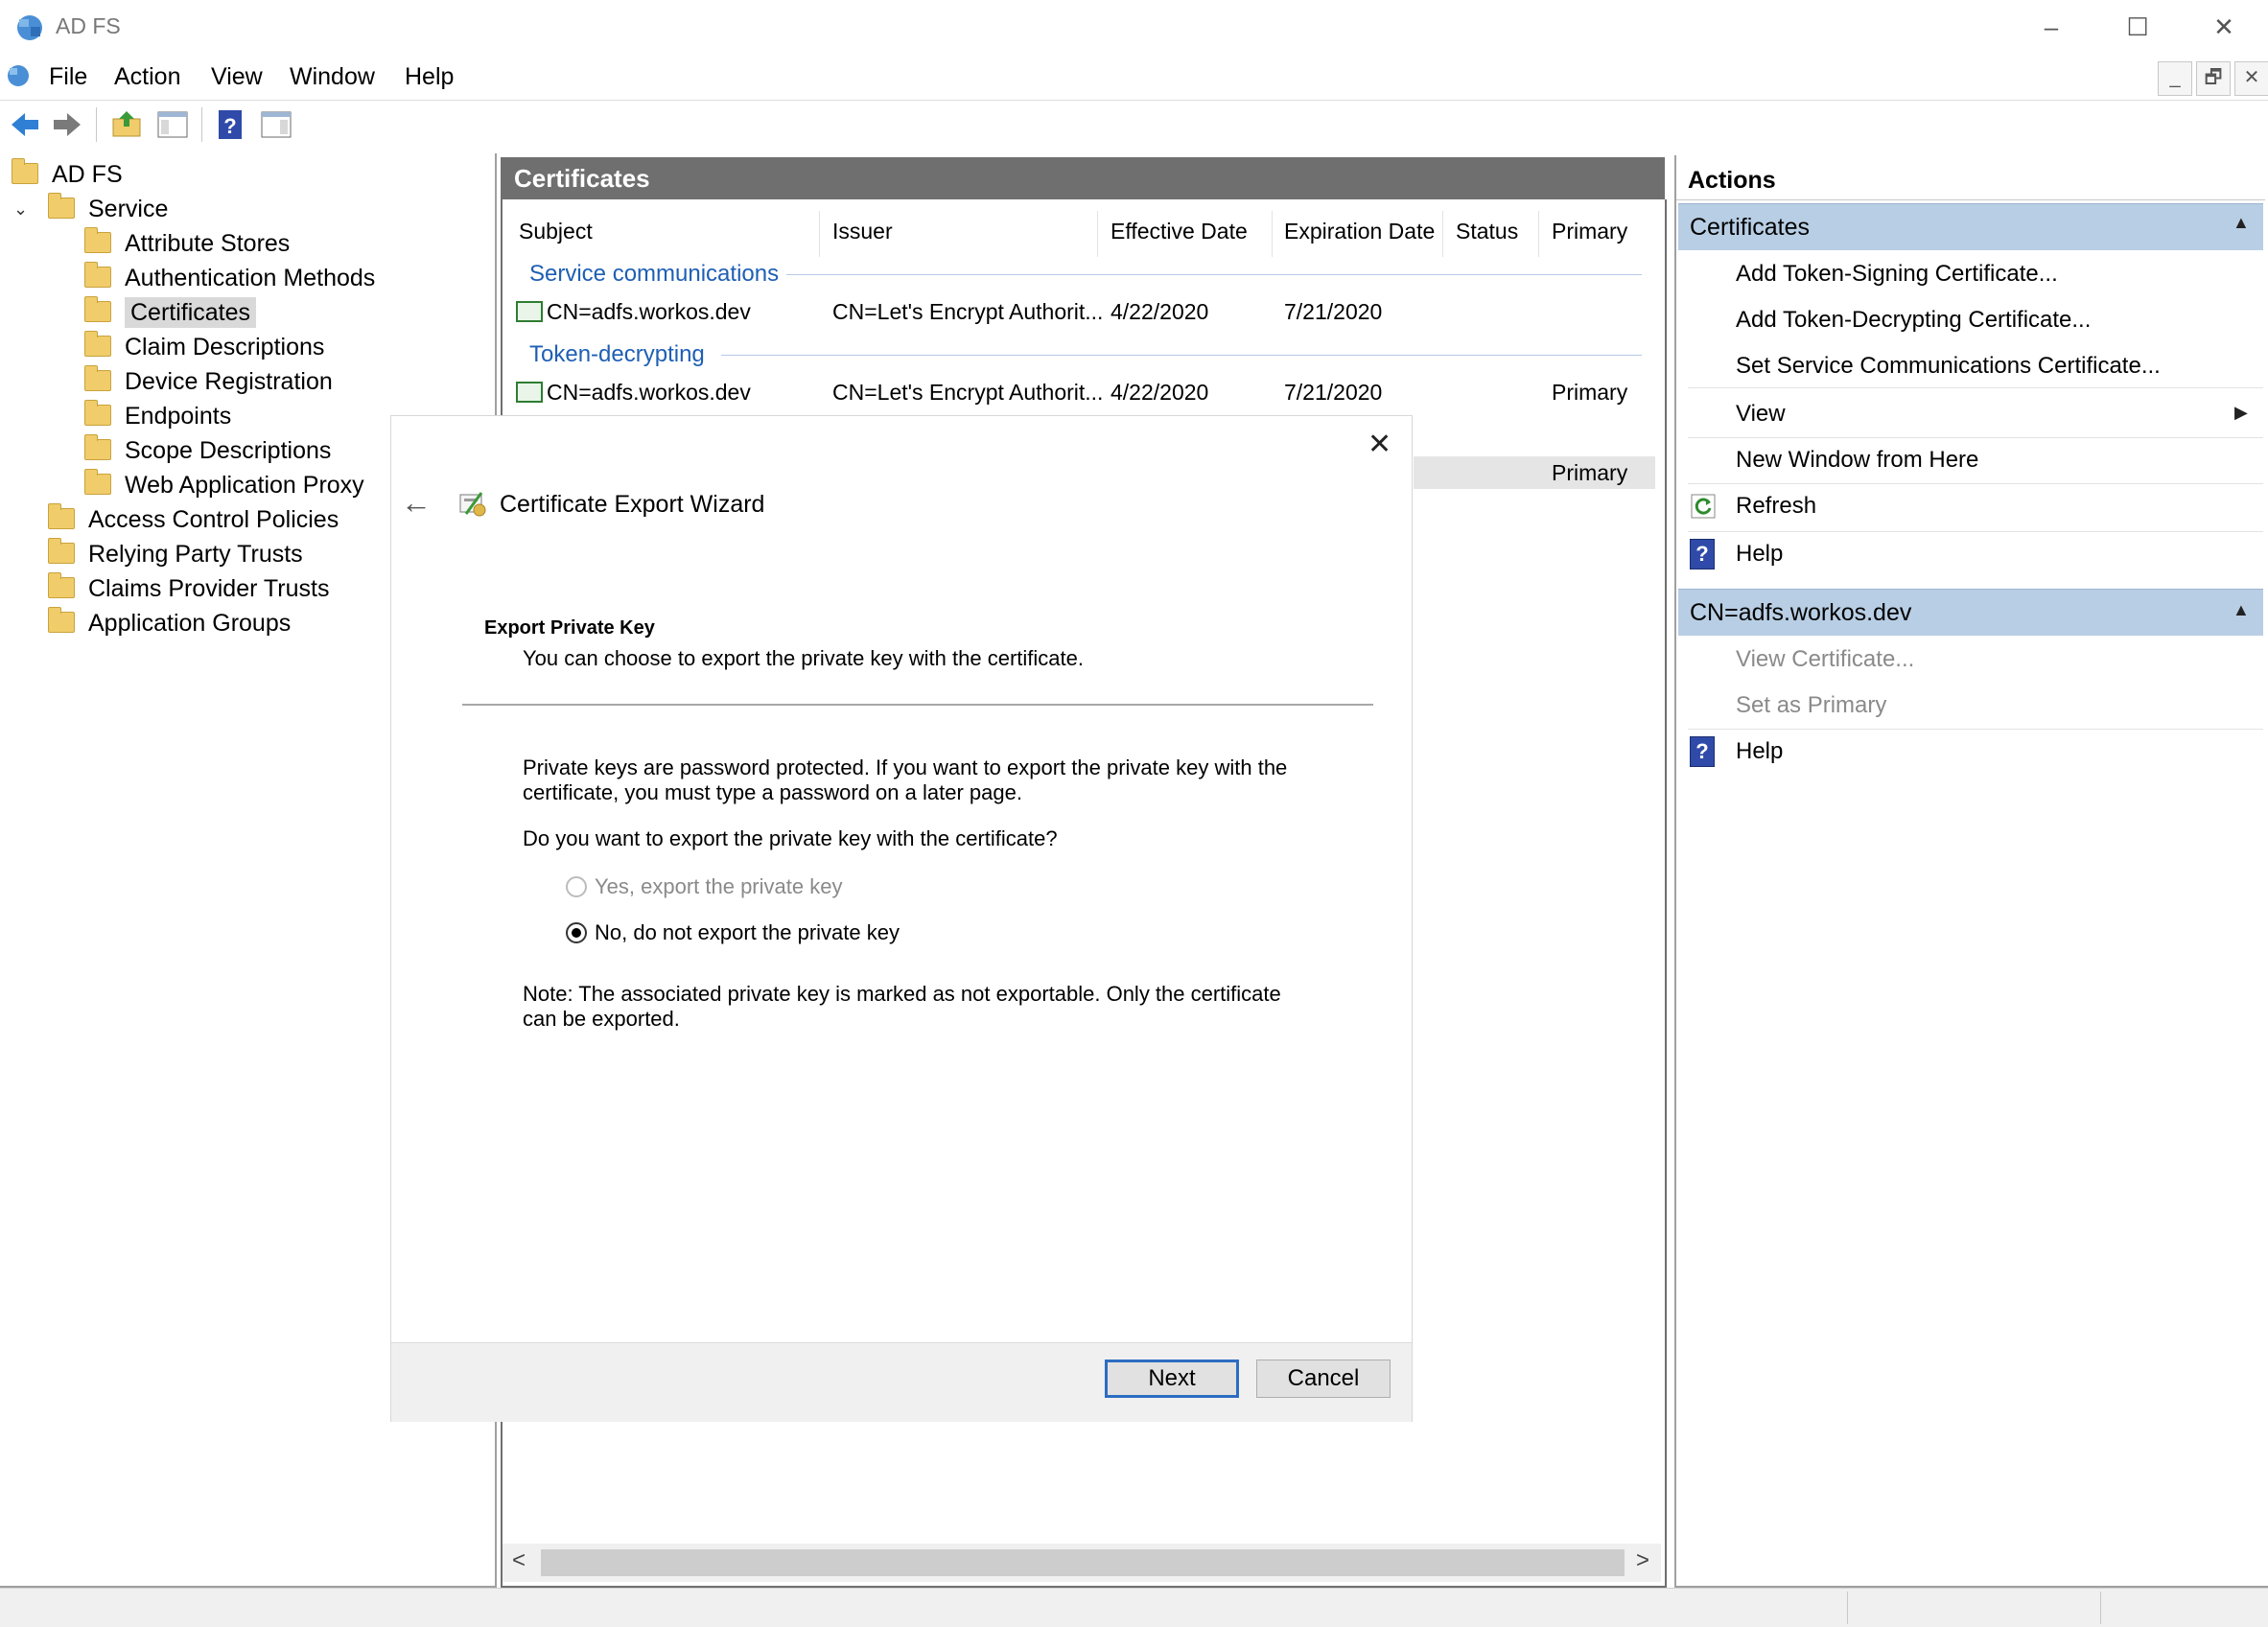 The height and width of the screenshot is (1627, 2268). I want to click on tree-item-authentication-methods: Authentication Methods, so click(229, 279).